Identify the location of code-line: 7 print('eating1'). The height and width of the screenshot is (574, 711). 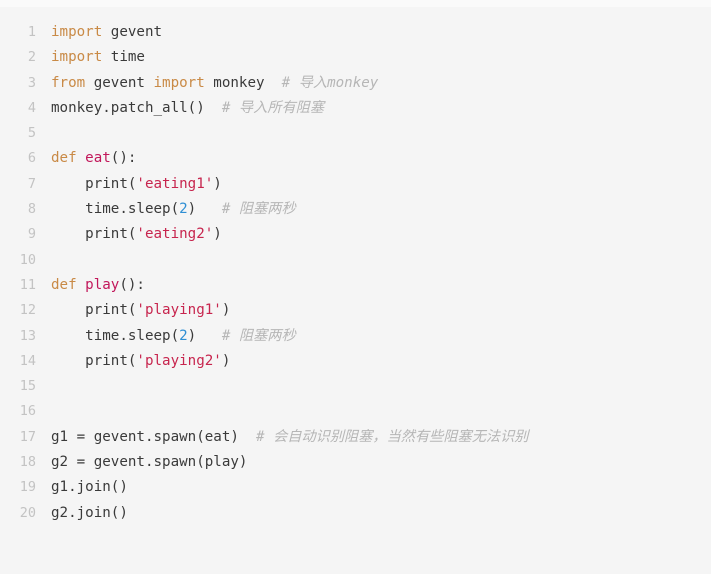
(355, 184).